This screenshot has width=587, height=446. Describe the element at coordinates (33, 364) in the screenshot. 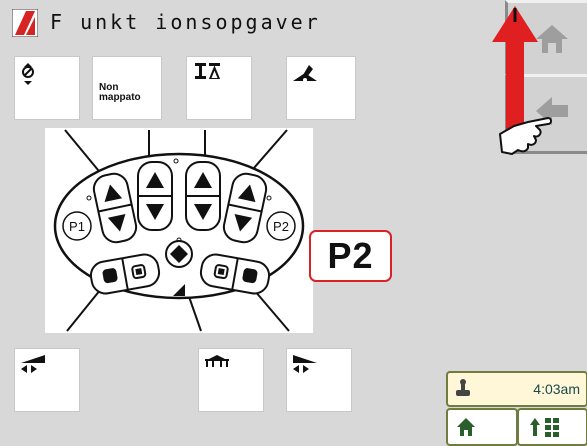

I see `speed-adjust-icon` at that location.